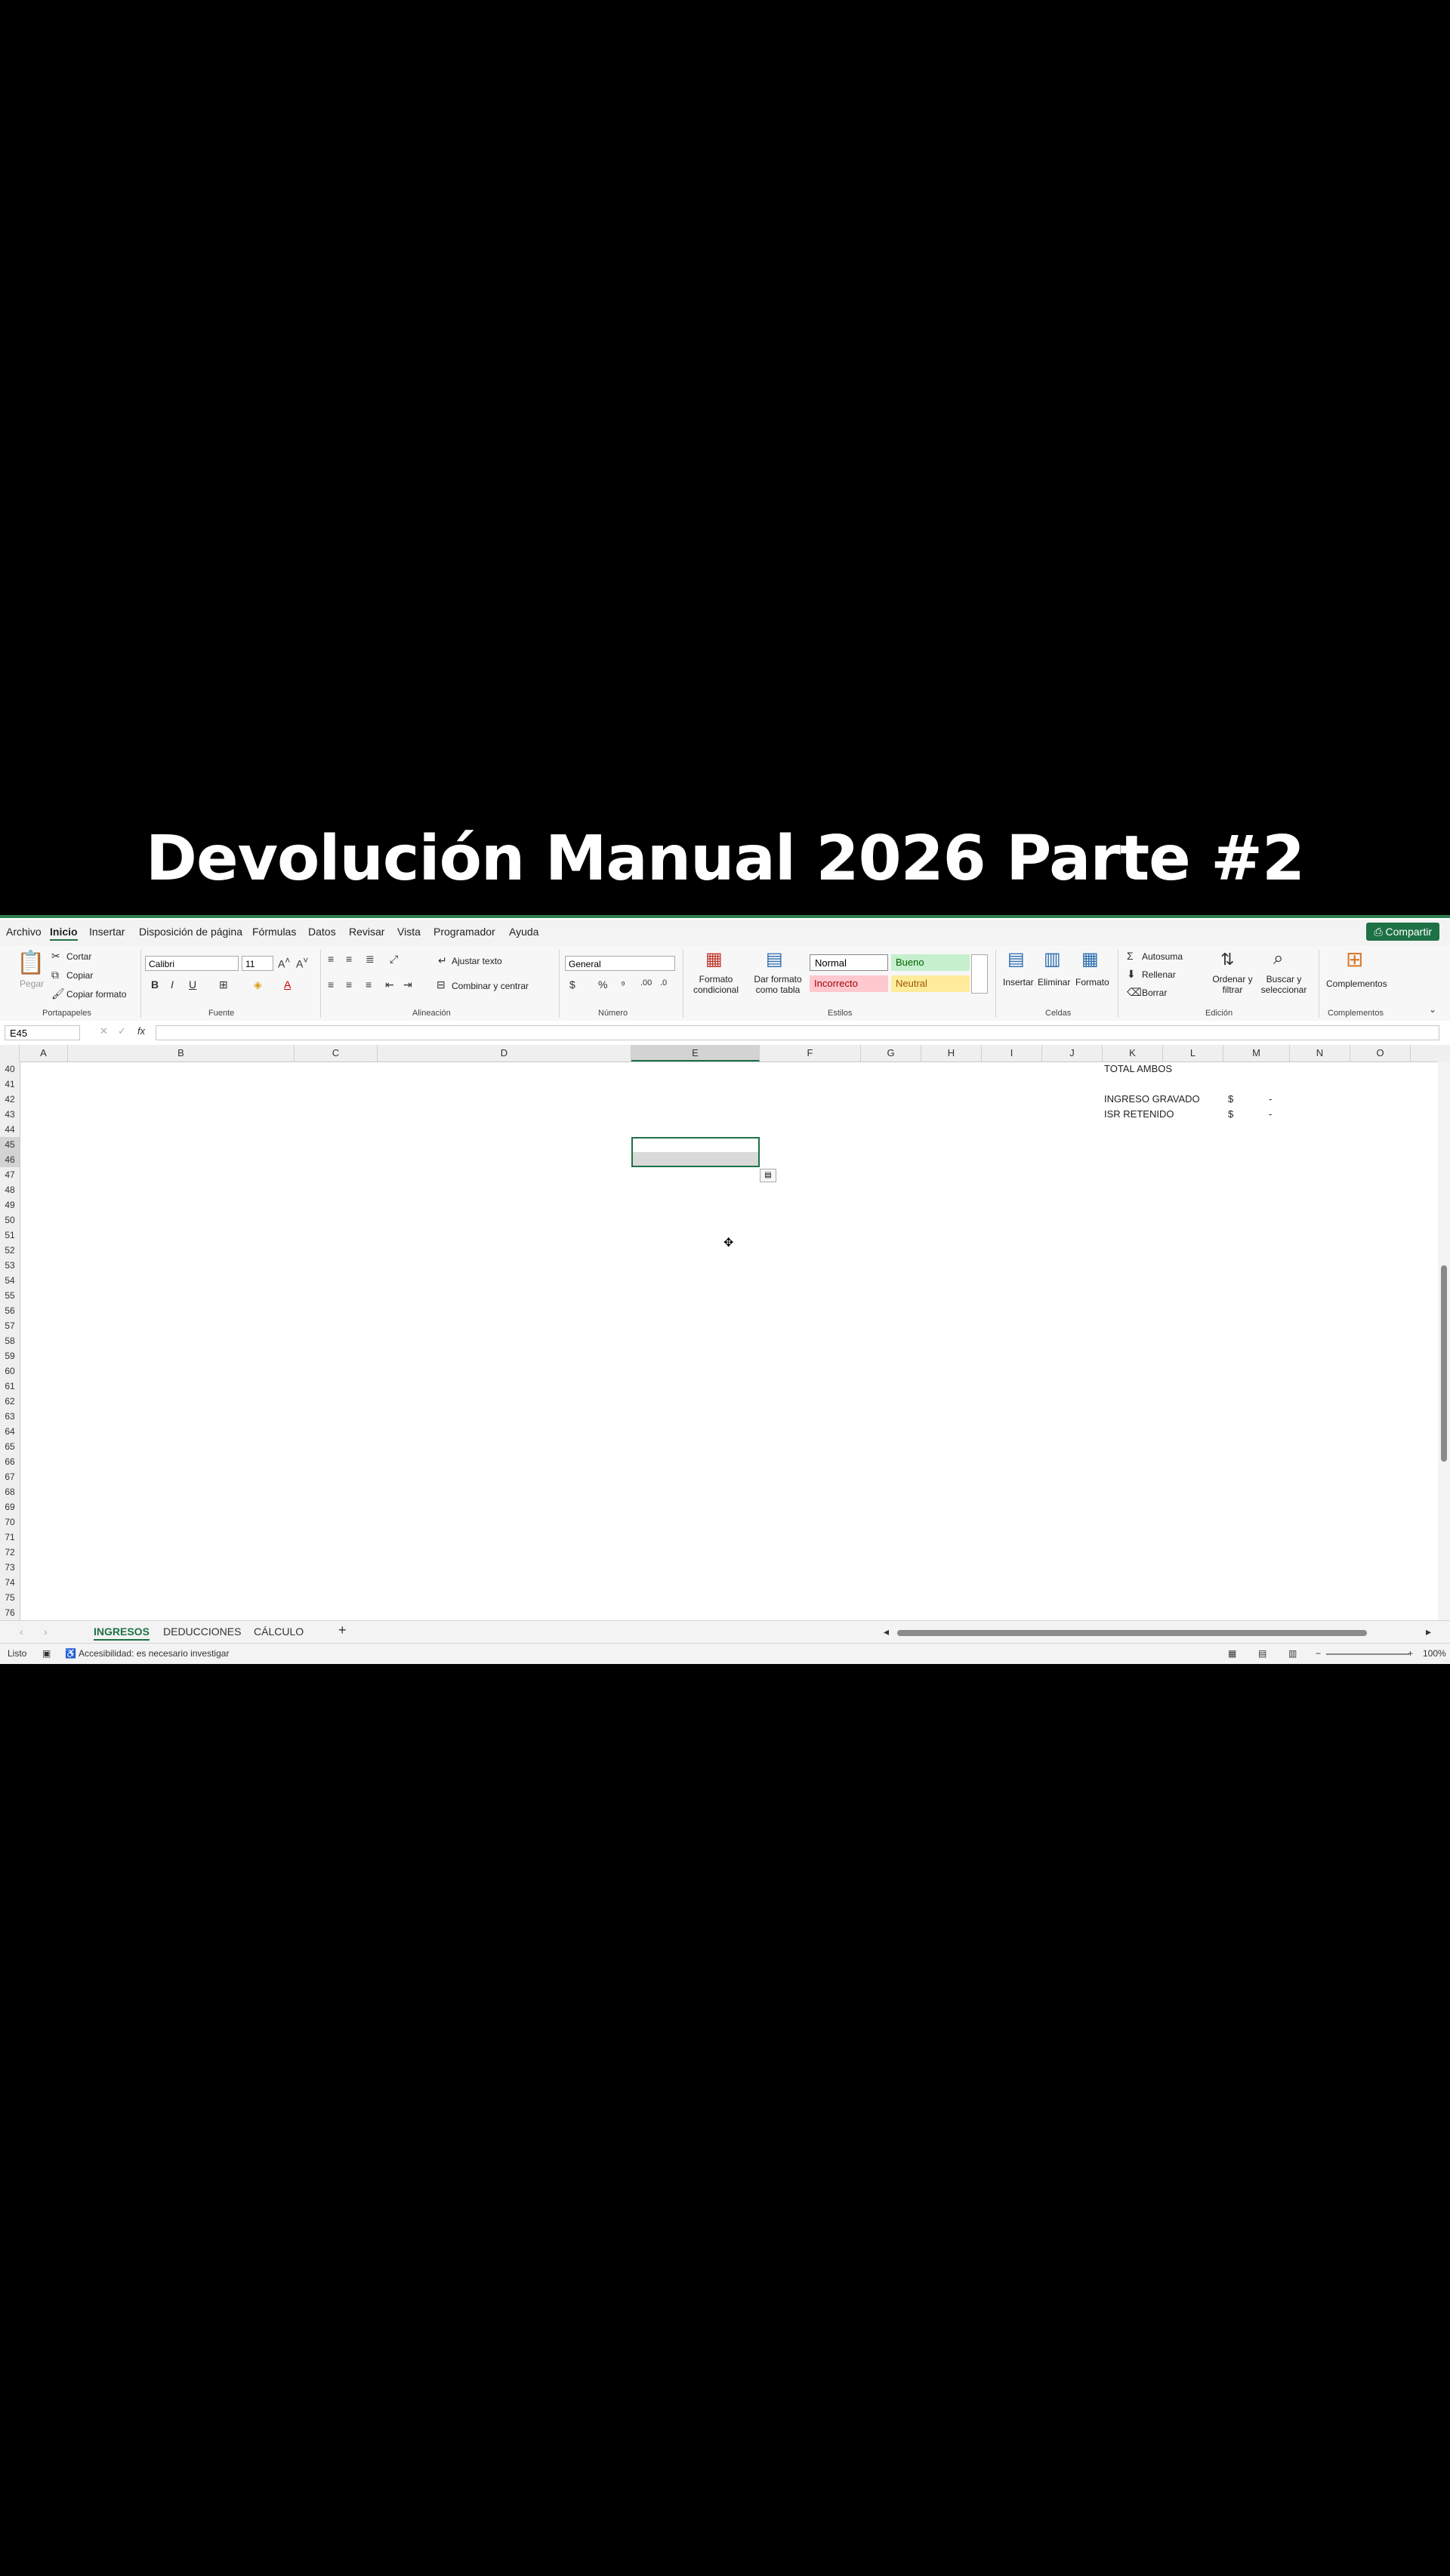 Image resolution: width=1450 pixels, height=2576 pixels. Describe the element at coordinates (1193, 1053) in the screenshot. I see `column-header: L` at that location.